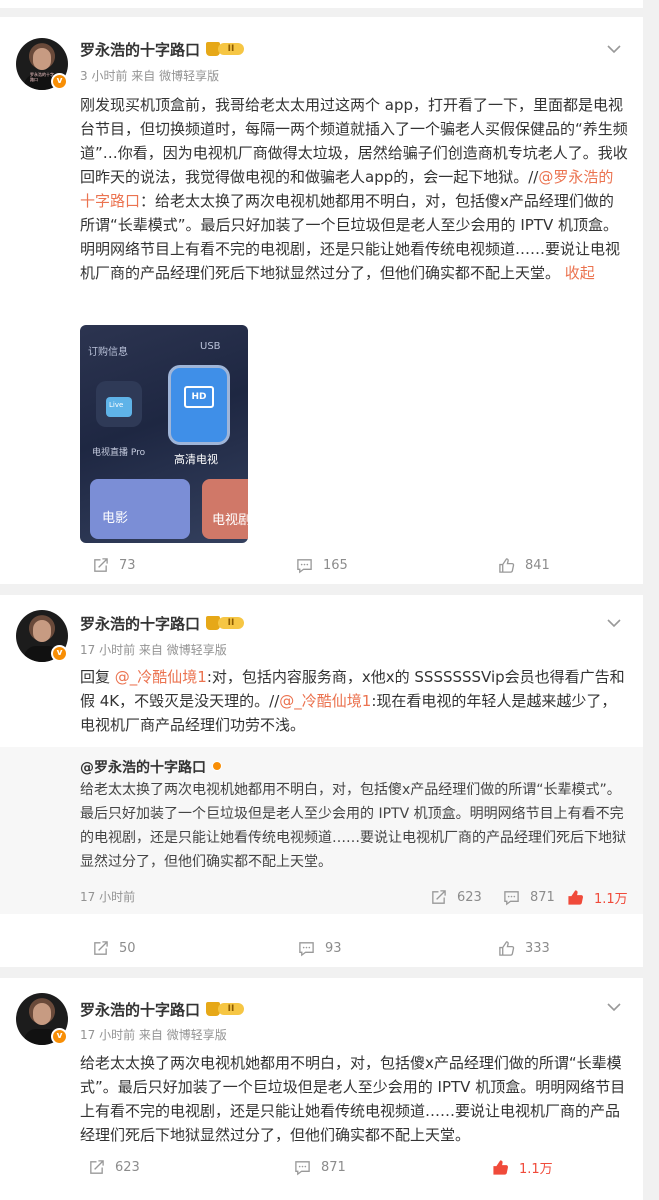  Describe the element at coordinates (97, 677) in the screenshot. I see `reply-prefix: 回复` at that location.